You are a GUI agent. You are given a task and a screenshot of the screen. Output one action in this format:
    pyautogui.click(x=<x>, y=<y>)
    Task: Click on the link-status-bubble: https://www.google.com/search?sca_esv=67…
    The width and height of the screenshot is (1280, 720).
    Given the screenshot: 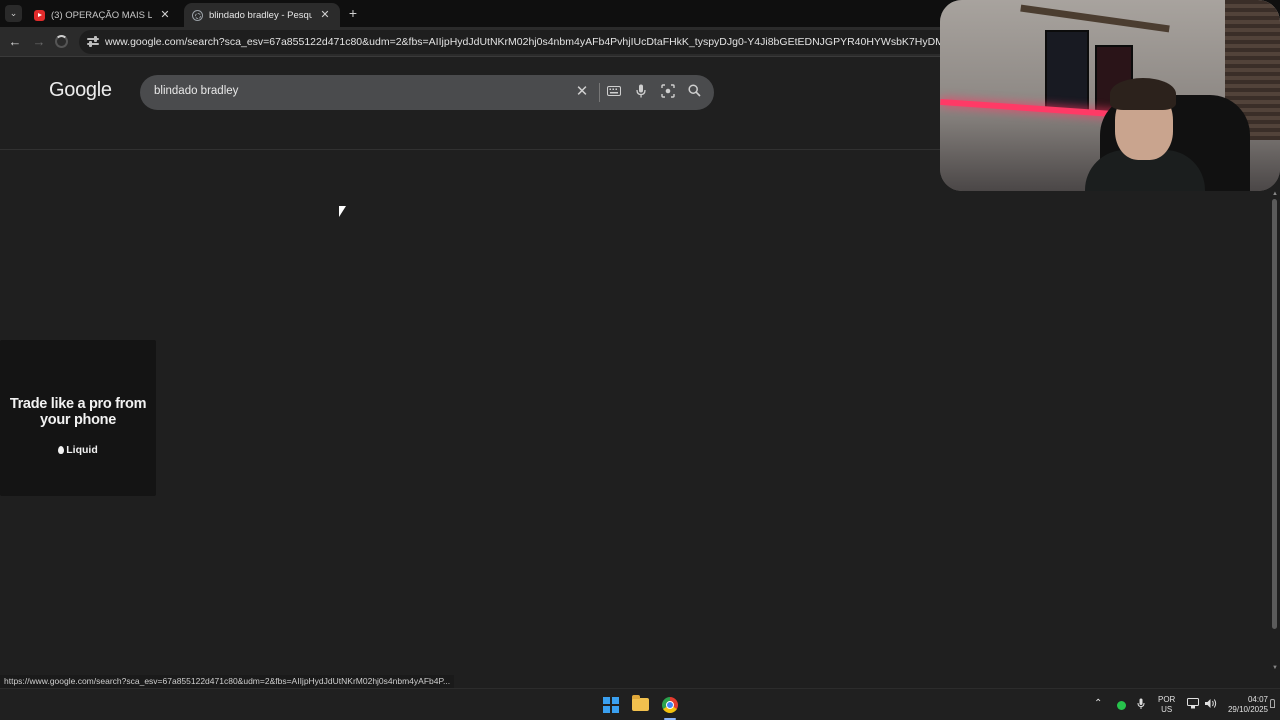 What is the action you would take?
    pyautogui.click(x=227, y=681)
    